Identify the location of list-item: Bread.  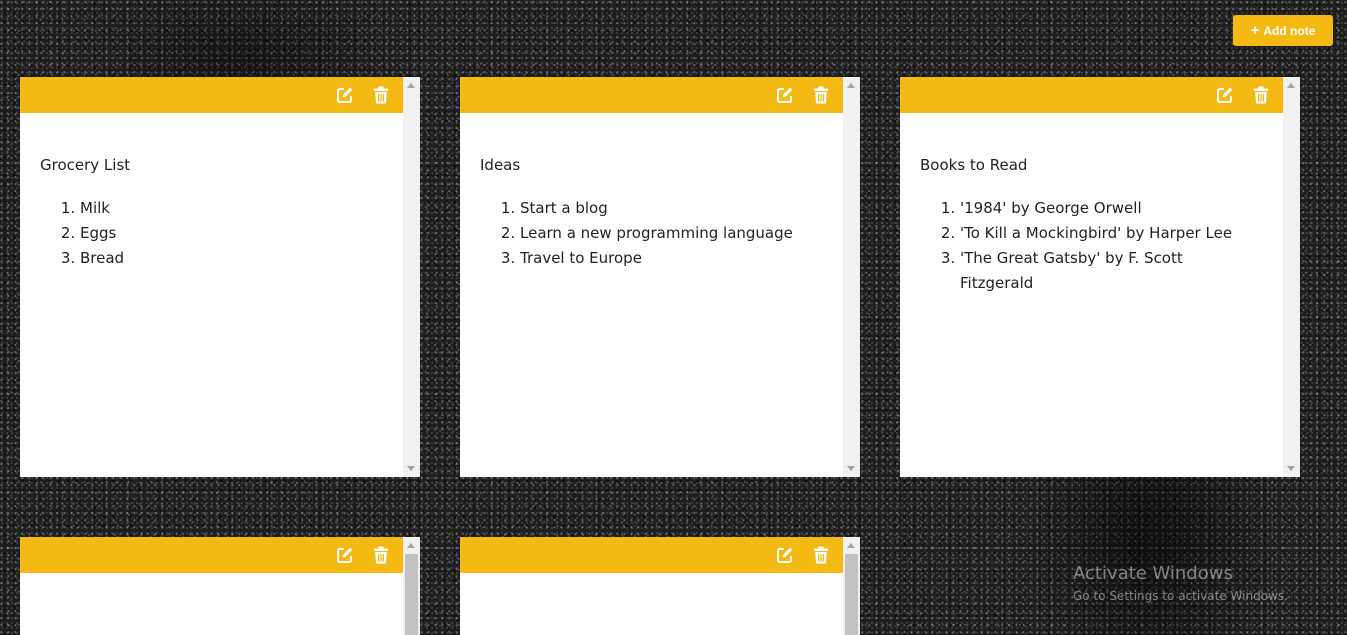
(231, 258).